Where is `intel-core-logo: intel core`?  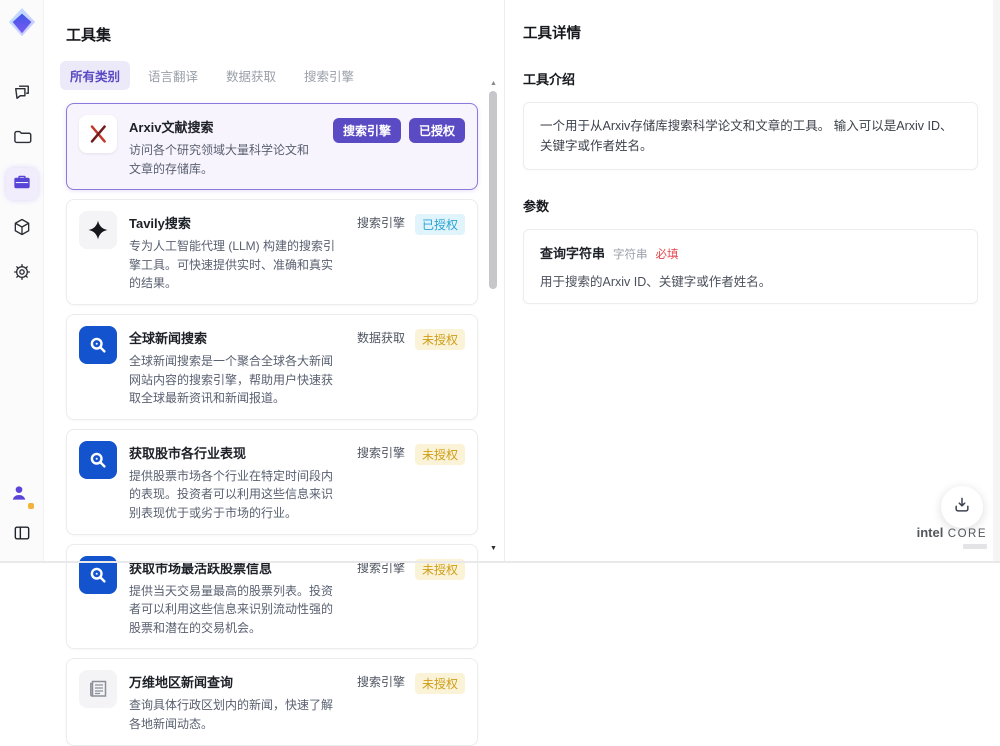
intel-core-logo: intel core is located at coordinates (952, 537).